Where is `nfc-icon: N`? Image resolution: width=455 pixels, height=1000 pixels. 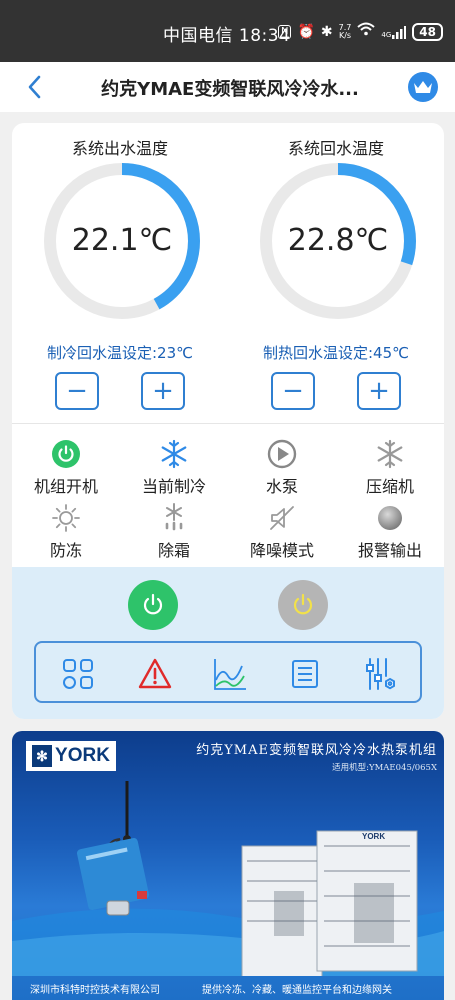 nfc-icon: N is located at coordinates (285, 31).